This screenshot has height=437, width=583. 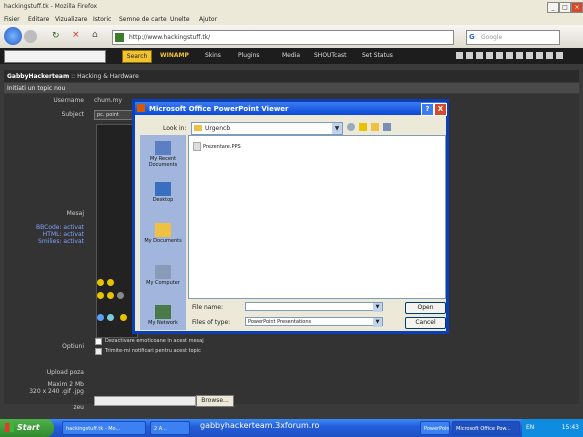 I want to click on file-name: Prezentare.PPS, so click(x=222, y=147).